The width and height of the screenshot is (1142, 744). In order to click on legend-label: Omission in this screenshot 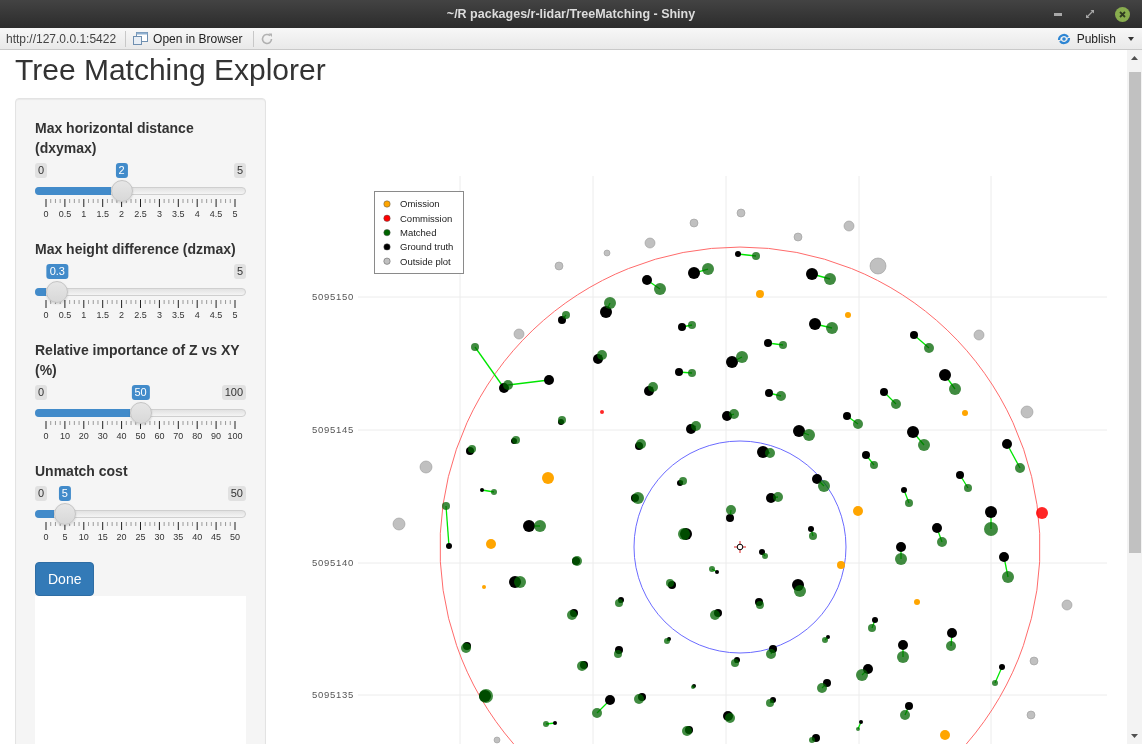, I will do `click(420, 204)`.